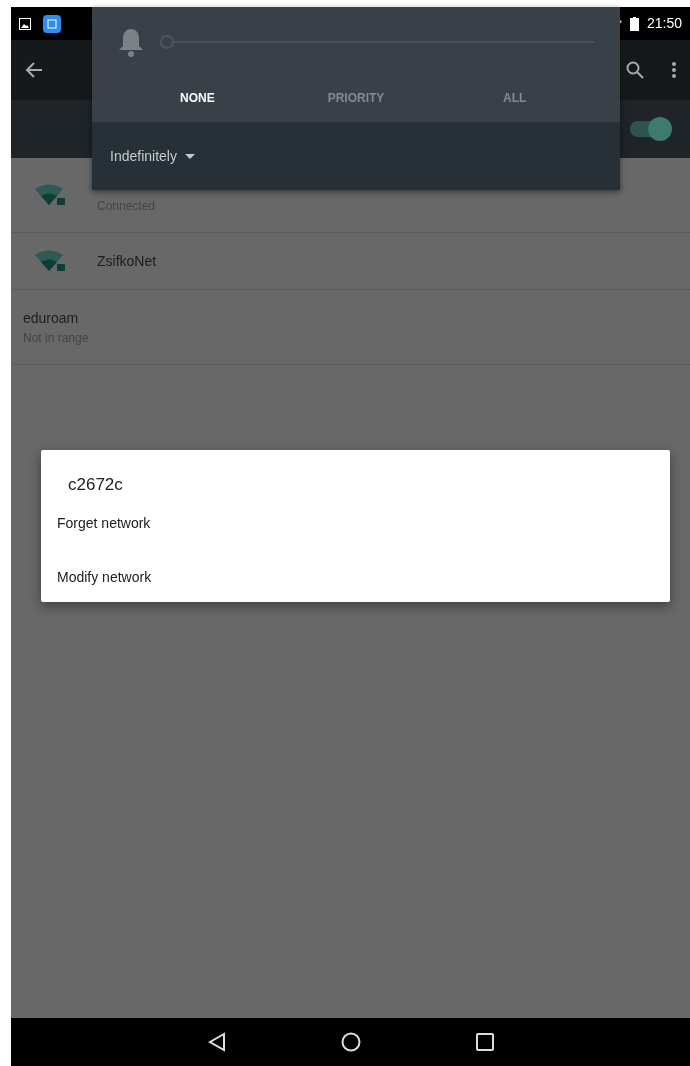 The height and width of the screenshot is (1066, 690). Describe the element at coordinates (514, 98) in the screenshot. I see `mode-tab: ALL` at that location.